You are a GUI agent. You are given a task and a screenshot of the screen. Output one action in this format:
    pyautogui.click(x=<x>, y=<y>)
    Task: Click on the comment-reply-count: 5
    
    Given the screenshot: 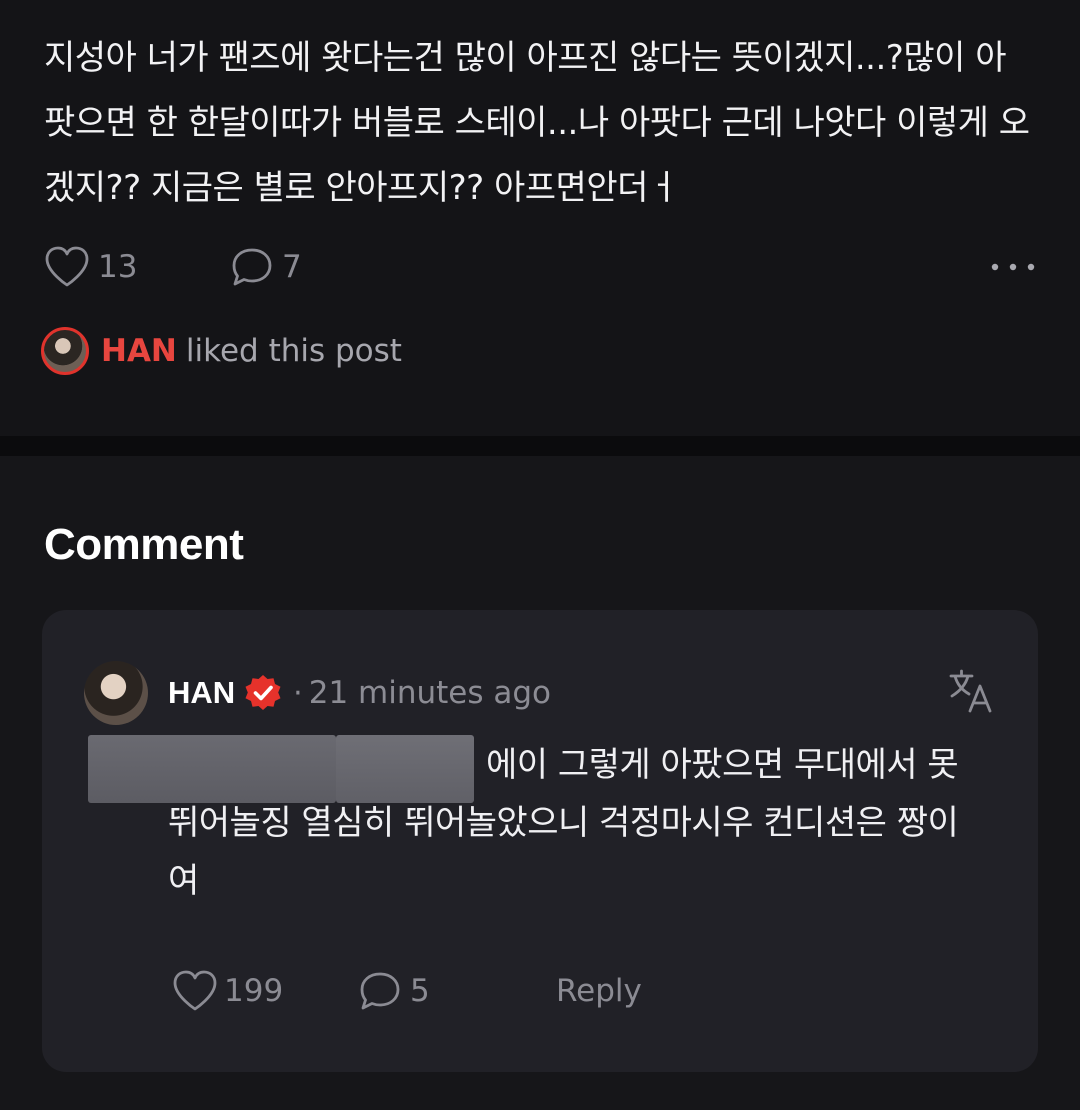 What is the action you would take?
    pyautogui.click(x=420, y=991)
    